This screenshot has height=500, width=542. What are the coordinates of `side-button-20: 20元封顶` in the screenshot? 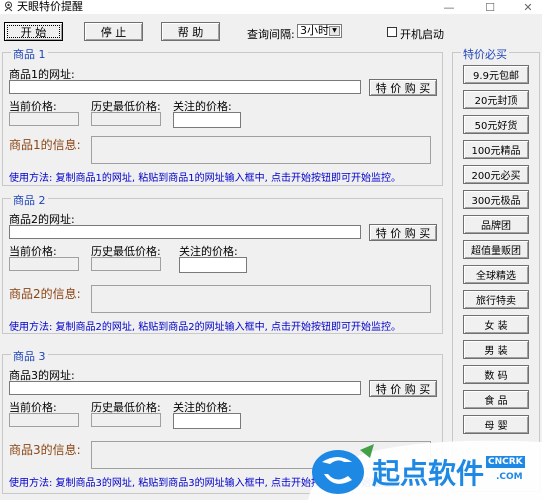 It's located at (496, 99).